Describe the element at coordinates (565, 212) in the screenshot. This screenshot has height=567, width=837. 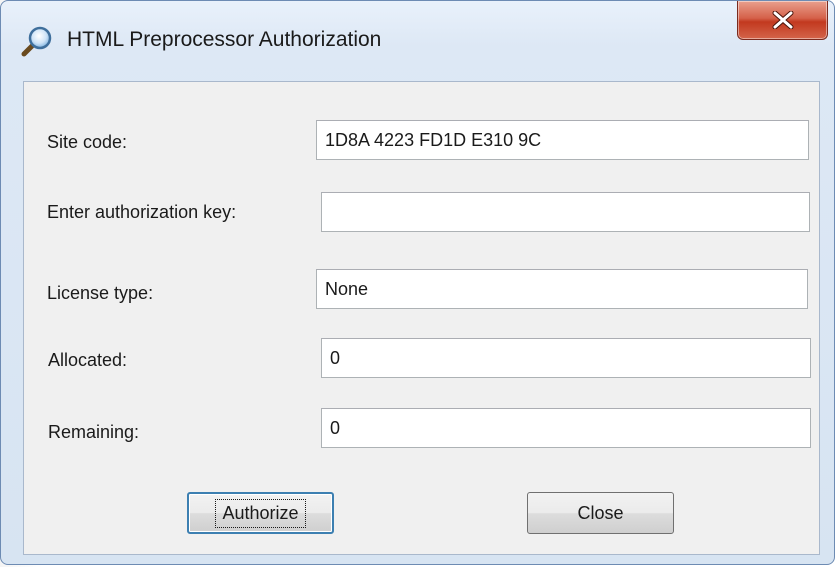
I see `authorization-key-input` at that location.